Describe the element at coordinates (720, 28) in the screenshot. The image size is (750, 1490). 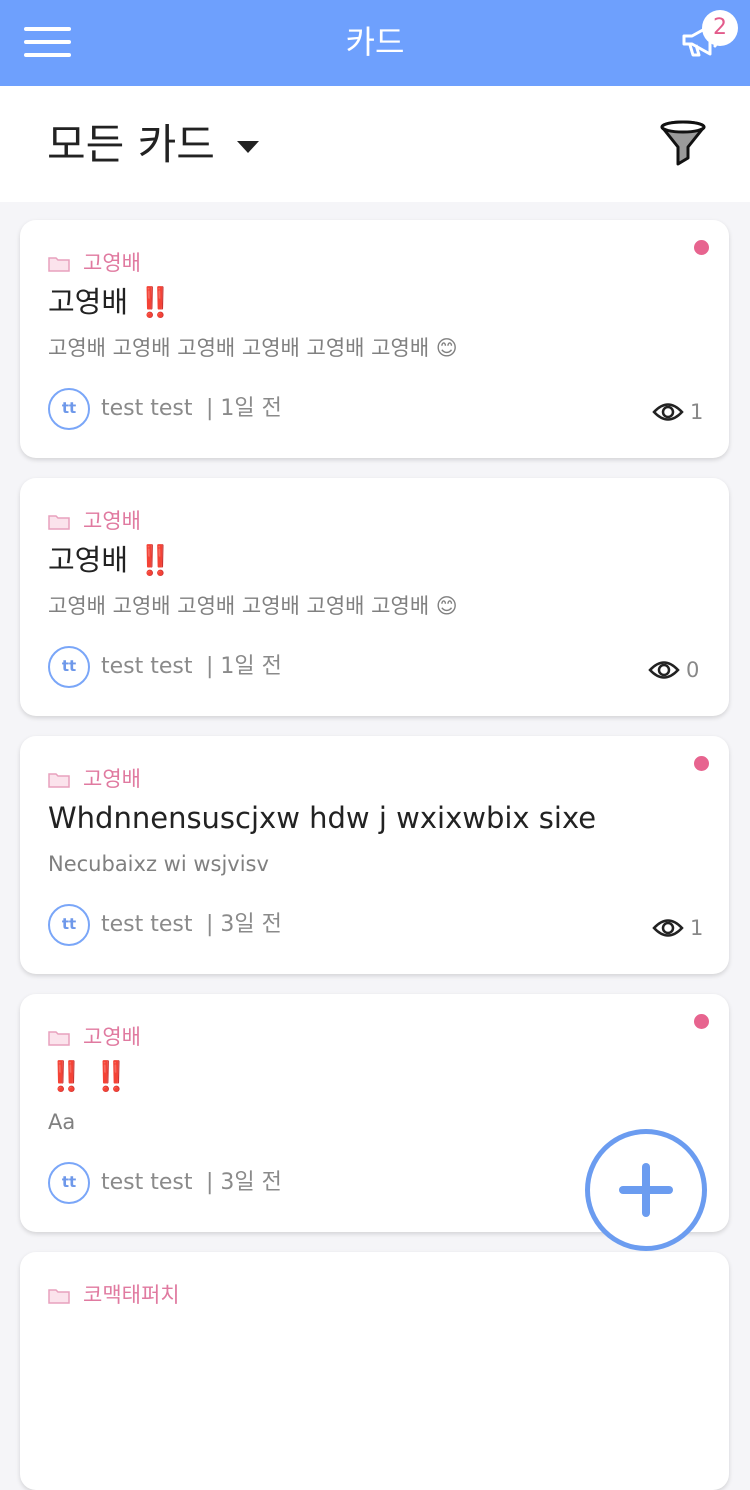
I see `notice-count-badge: 2` at that location.